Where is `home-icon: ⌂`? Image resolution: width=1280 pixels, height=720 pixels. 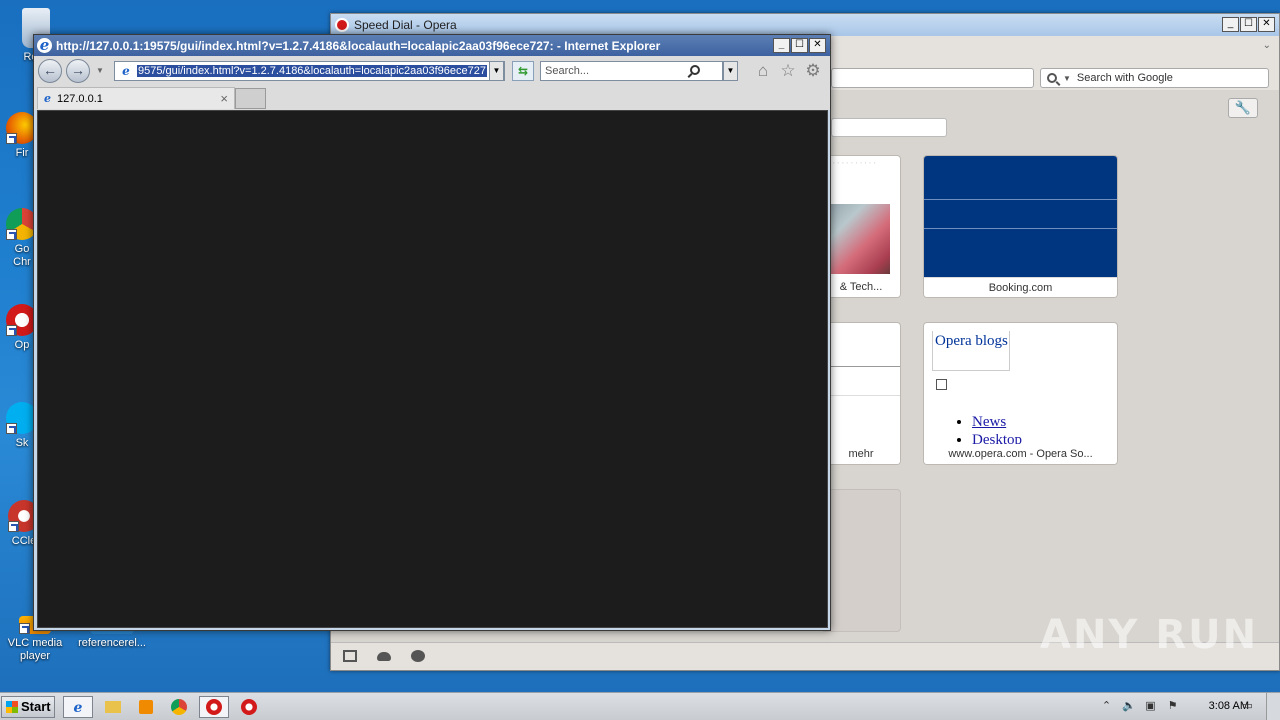 home-icon: ⌂ is located at coordinates (763, 72).